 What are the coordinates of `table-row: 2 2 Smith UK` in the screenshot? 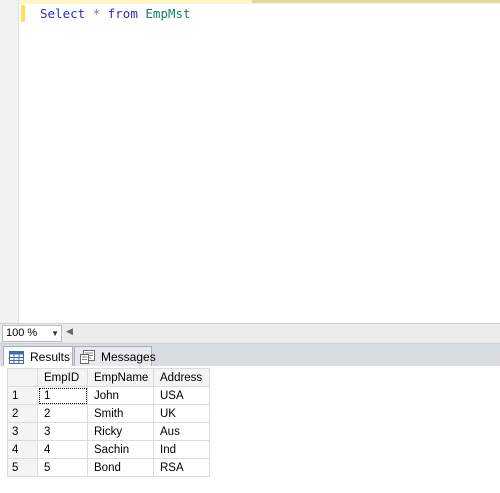 It's located at (108, 413).